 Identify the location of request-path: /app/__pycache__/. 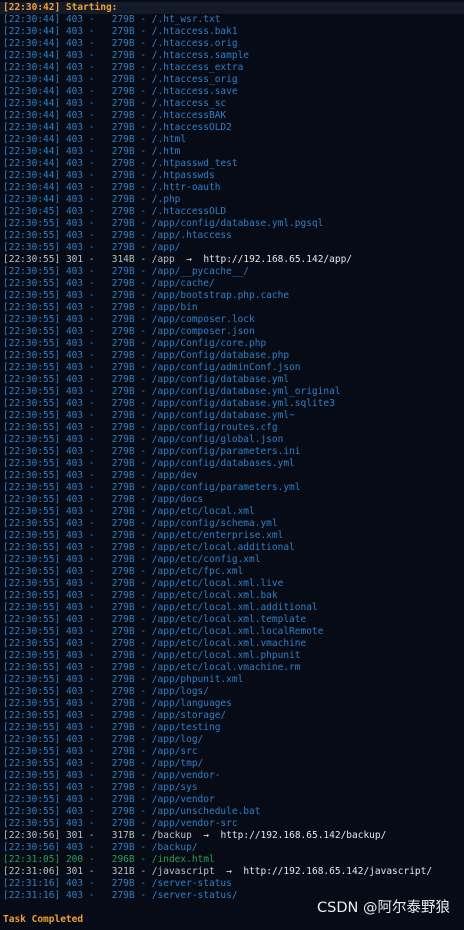
(200, 271).